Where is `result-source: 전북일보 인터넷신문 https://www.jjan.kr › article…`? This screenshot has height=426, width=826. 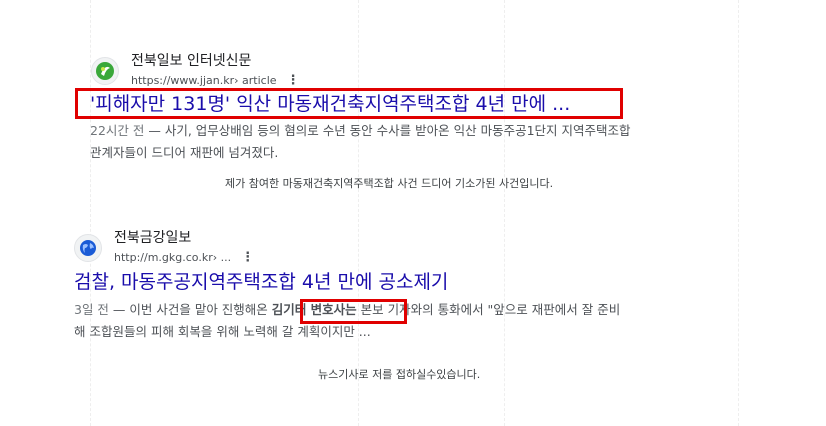
result-source: 전북일보 인터넷신문 https://www.jjan.kr › article… is located at coordinates (195, 70).